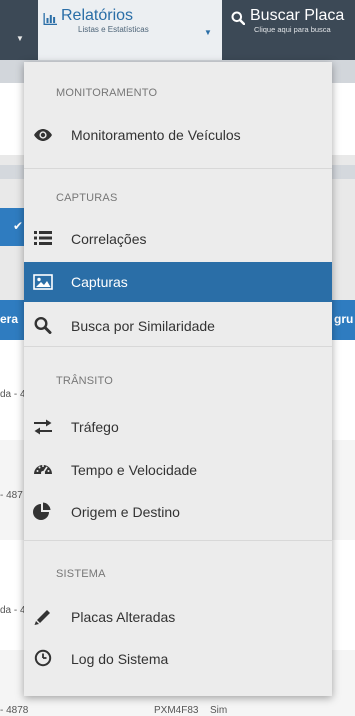  Describe the element at coordinates (99, 282) in the screenshot. I see `menu-item-label: Capturas` at that location.